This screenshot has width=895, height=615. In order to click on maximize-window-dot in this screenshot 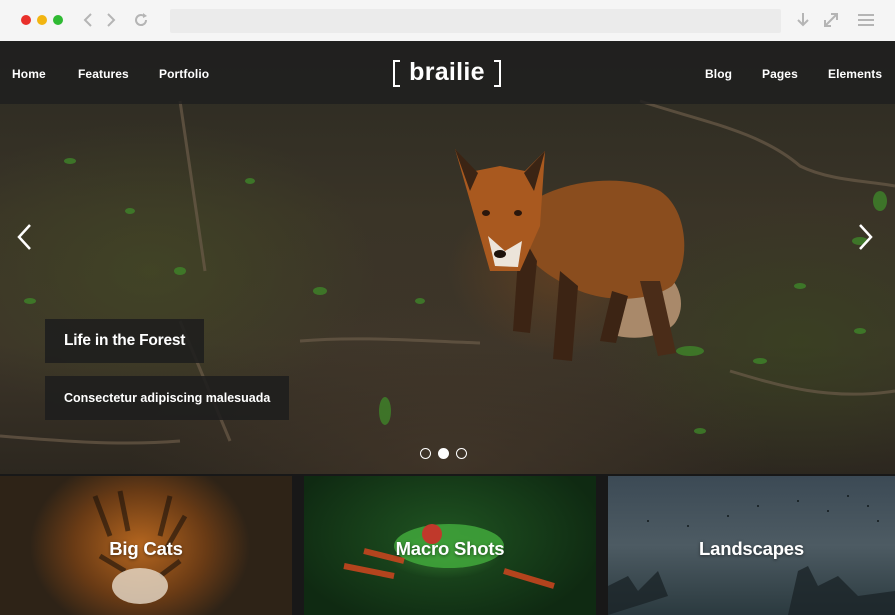, I will do `click(58, 20)`.